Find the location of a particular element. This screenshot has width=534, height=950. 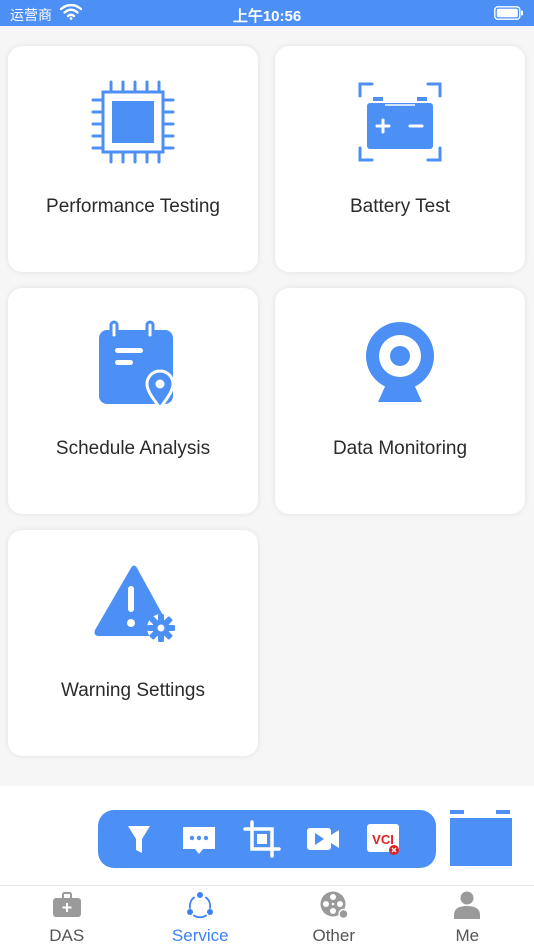

card-label: Warning Settings is located at coordinates (133, 690).